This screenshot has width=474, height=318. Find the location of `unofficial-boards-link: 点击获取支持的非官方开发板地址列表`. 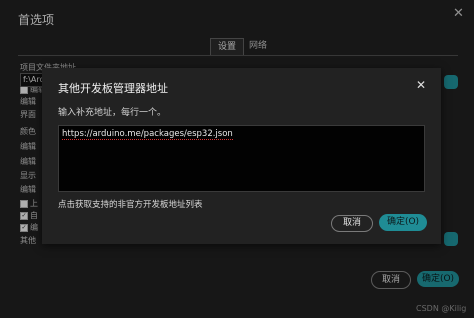

unofficial-boards-link: 点击获取支持的非官方开发板地址列表 is located at coordinates (130, 204).